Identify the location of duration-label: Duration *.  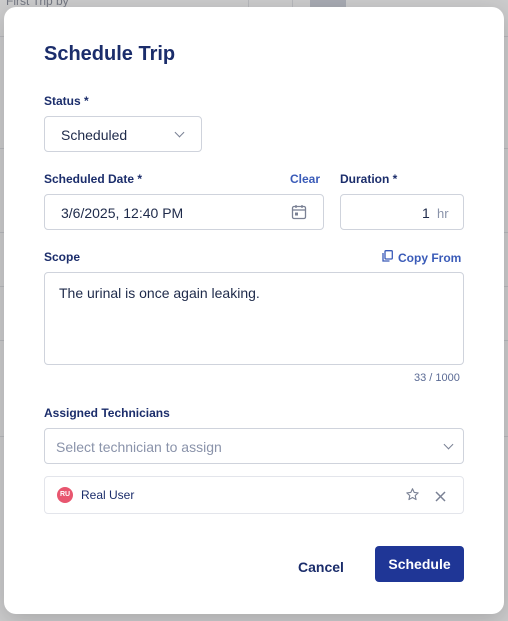
(369, 179).